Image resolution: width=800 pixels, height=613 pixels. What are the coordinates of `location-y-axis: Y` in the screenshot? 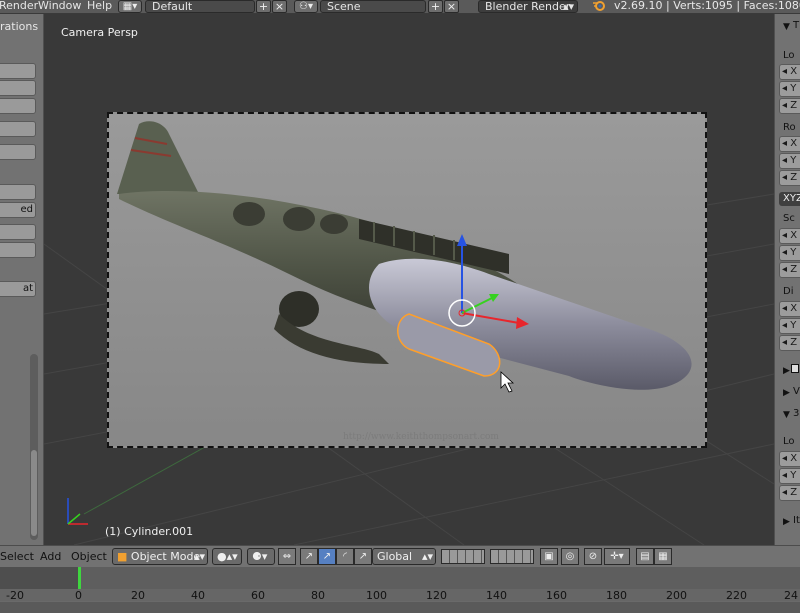 It's located at (793, 88).